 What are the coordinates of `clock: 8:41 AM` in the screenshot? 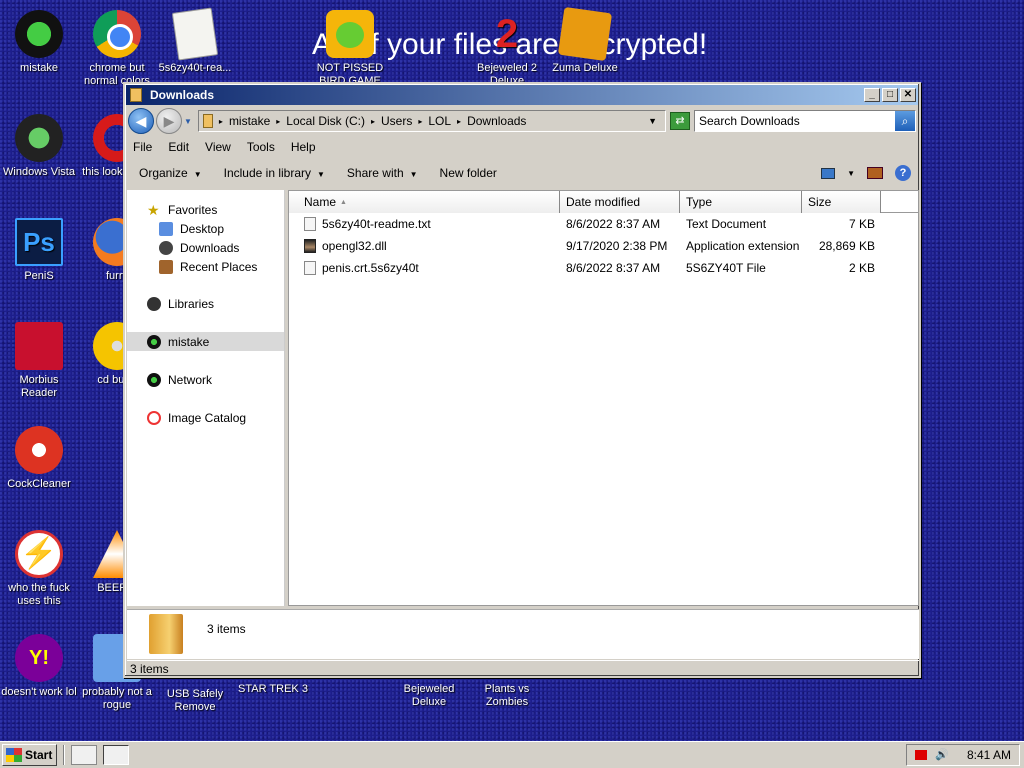 It's located at (989, 755).